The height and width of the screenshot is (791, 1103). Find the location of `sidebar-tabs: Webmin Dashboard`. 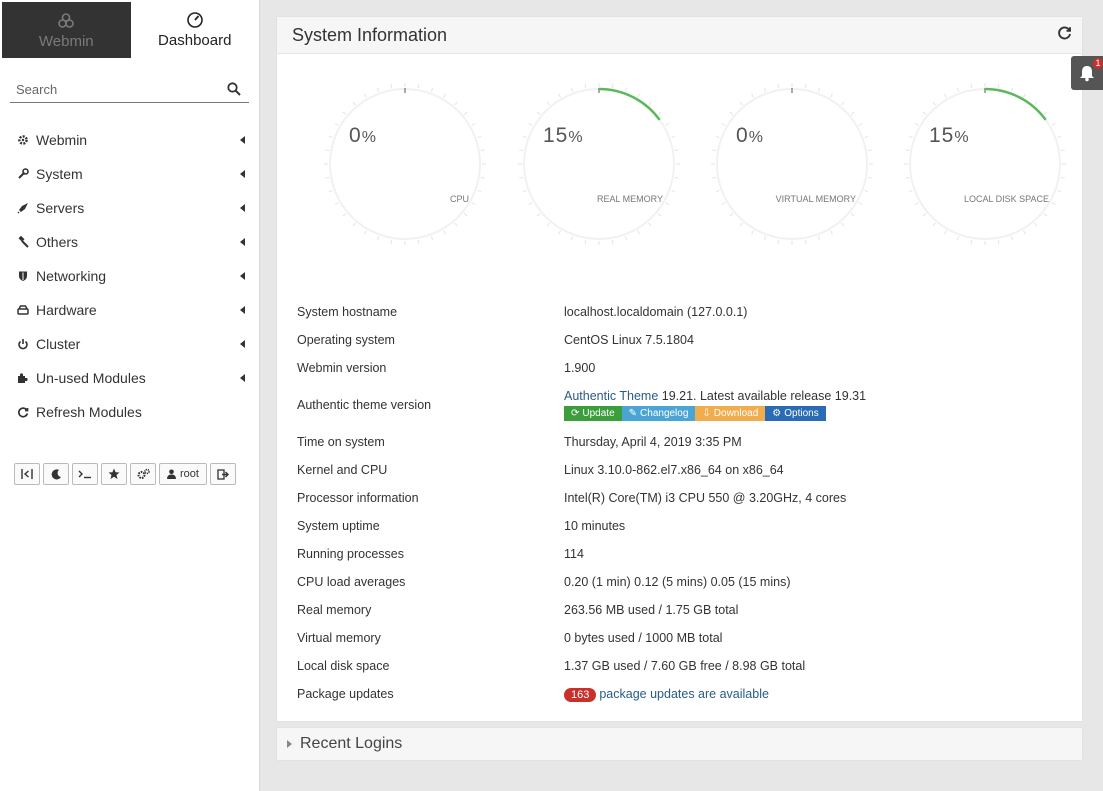

sidebar-tabs: Webmin Dashboard is located at coordinates (129, 29).